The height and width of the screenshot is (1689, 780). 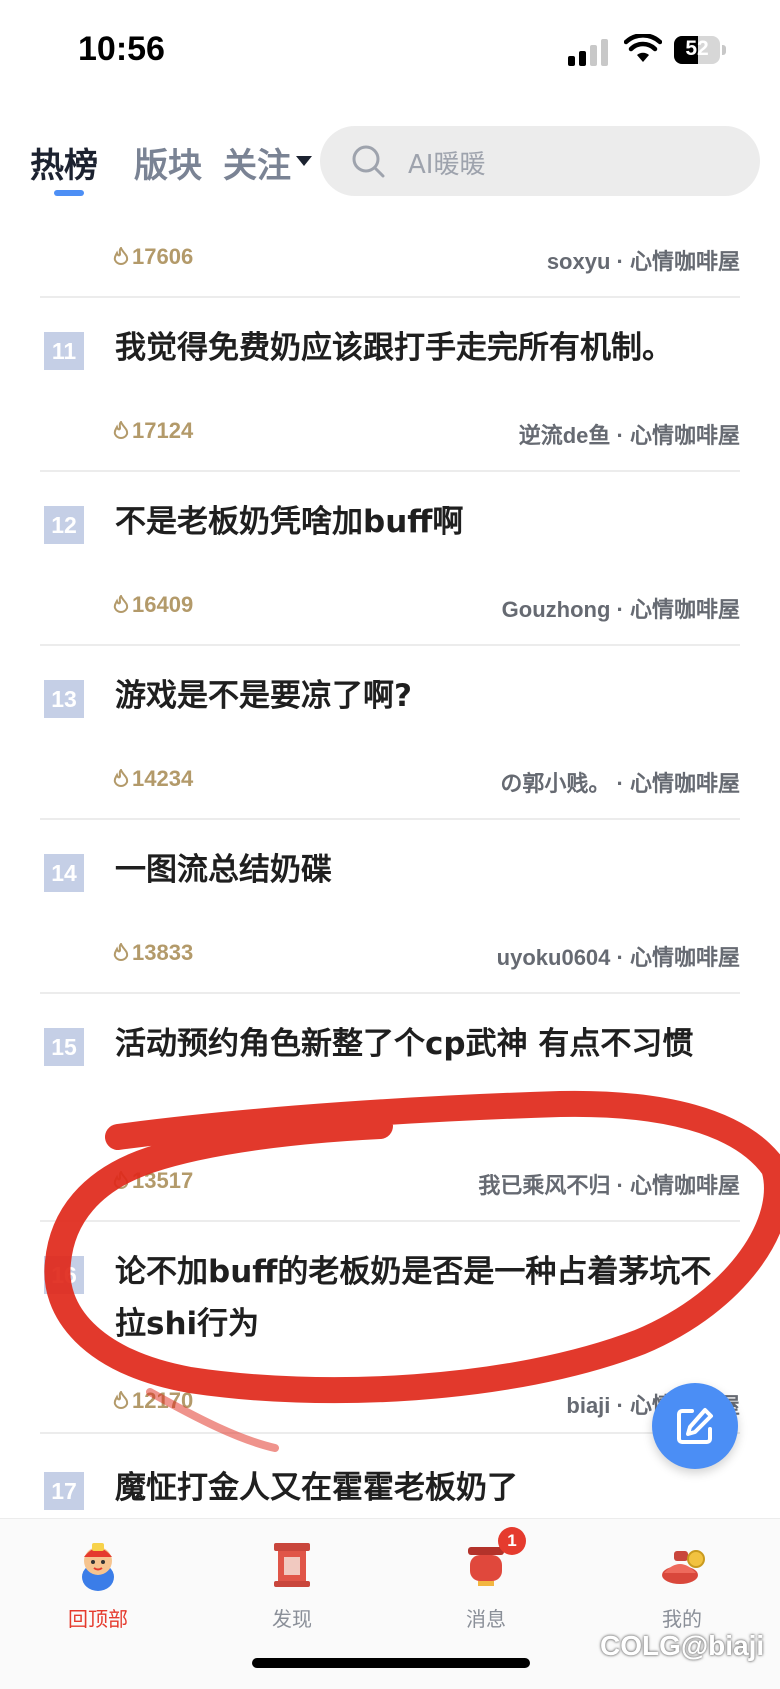 I want to click on tab-discover: 发现, so click(x=292, y=1584).